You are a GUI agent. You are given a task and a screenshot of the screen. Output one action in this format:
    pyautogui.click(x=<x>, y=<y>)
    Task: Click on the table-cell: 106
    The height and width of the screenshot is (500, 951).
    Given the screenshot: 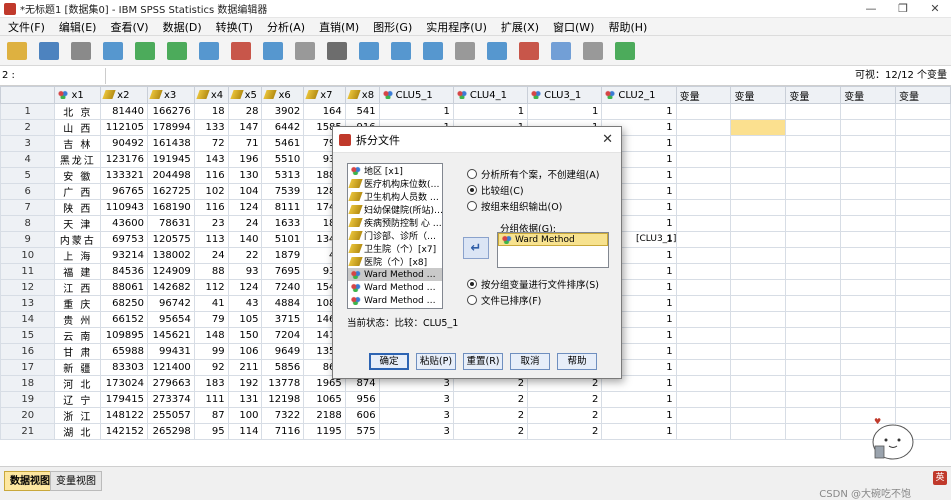 What is the action you would take?
    pyautogui.click(x=245, y=351)
    